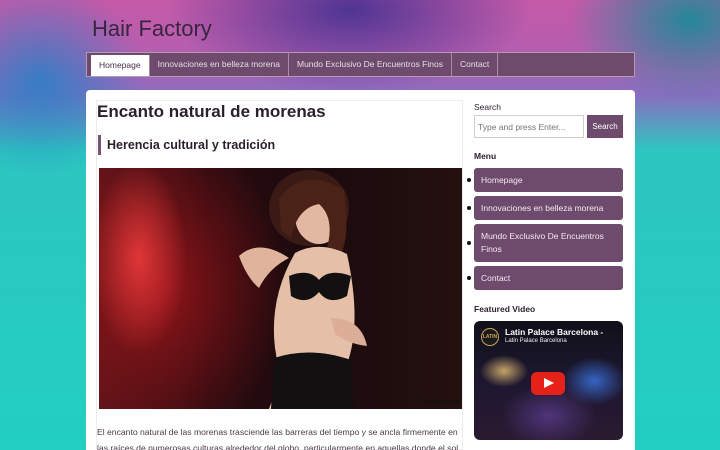  I want to click on sidebar-menu-item-innovaciones: Innovaciones en belleza morena, so click(545, 208).